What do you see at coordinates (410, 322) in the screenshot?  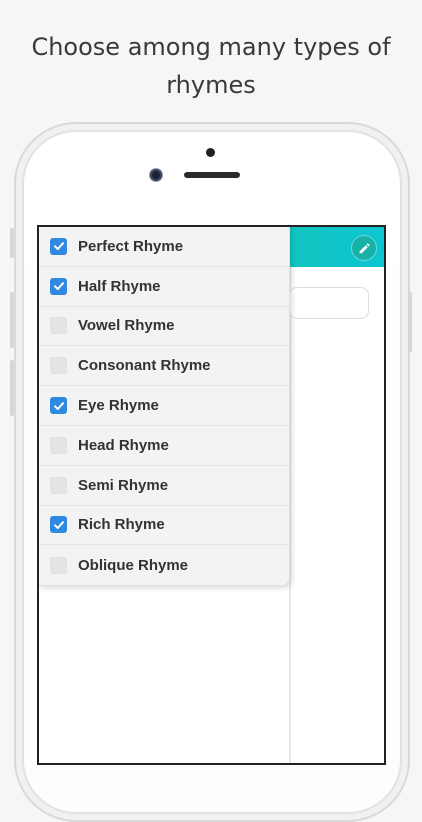 I see `phone-power-button` at bounding box center [410, 322].